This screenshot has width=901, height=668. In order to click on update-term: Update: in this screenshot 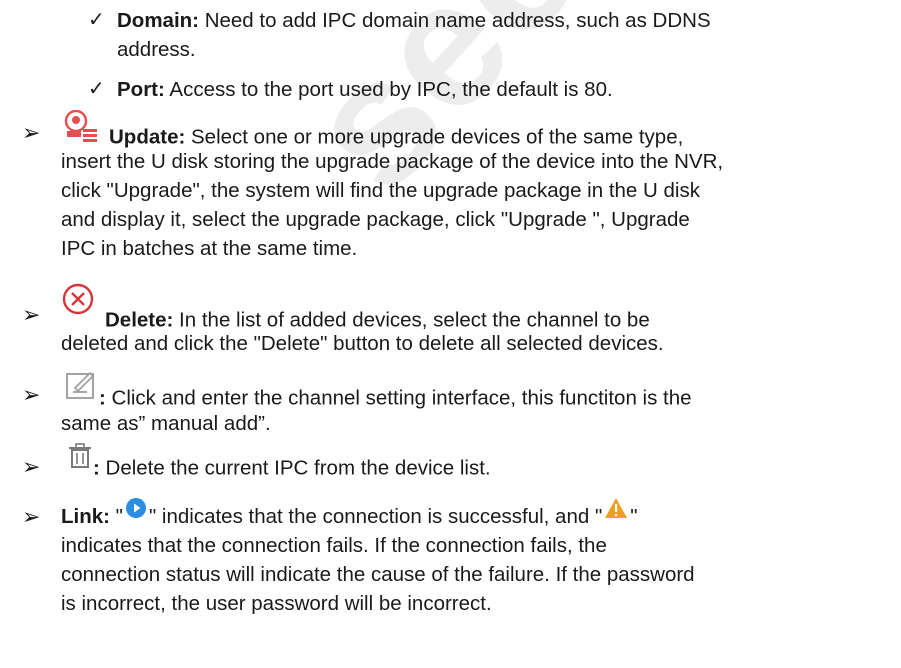, I will do `click(147, 137)`.